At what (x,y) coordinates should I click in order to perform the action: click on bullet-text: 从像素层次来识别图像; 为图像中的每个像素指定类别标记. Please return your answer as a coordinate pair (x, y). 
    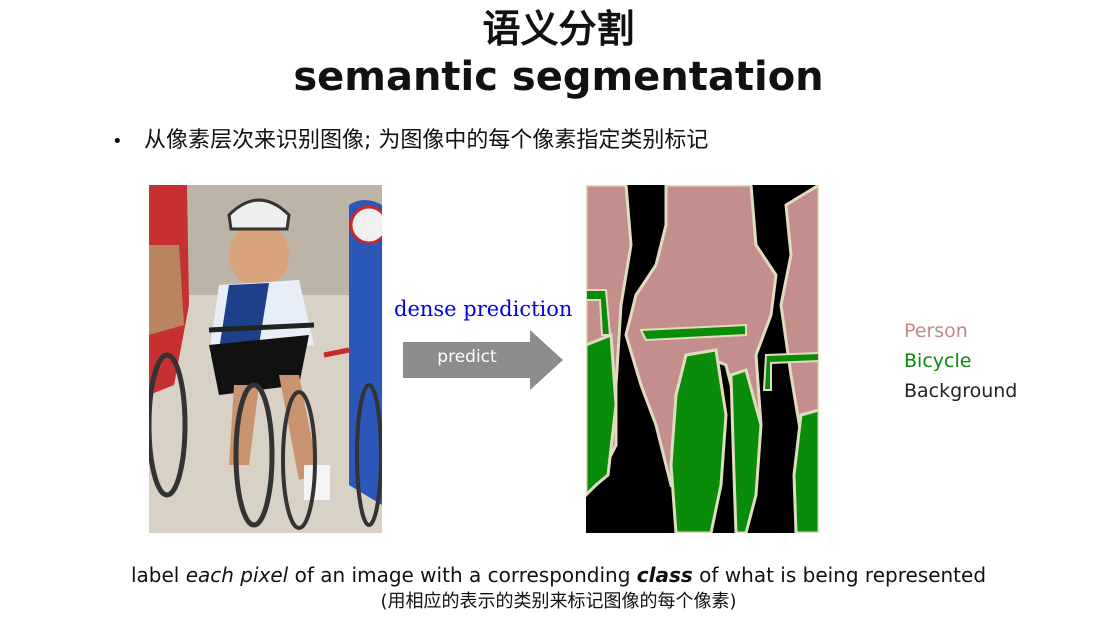
    Looking at the image, I should click on (426, 140).